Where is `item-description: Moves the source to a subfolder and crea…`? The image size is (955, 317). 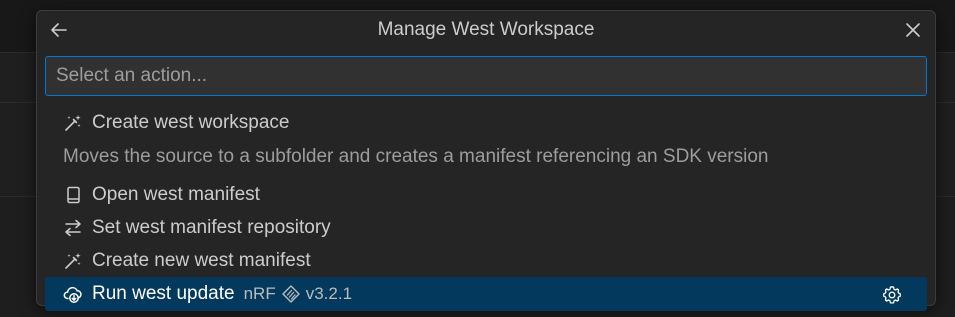 item-description: Moves the source to a subfolder and crea… is located at coordinates (416, 156).